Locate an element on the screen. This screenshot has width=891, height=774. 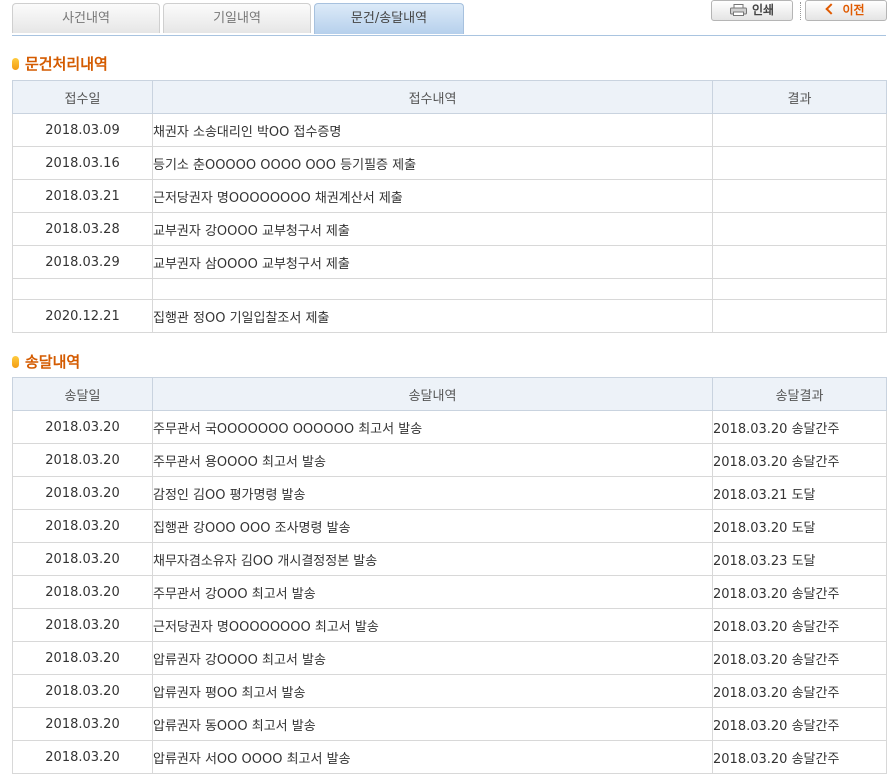
print-label: 인쇄 is located at coordinates (763, 10).